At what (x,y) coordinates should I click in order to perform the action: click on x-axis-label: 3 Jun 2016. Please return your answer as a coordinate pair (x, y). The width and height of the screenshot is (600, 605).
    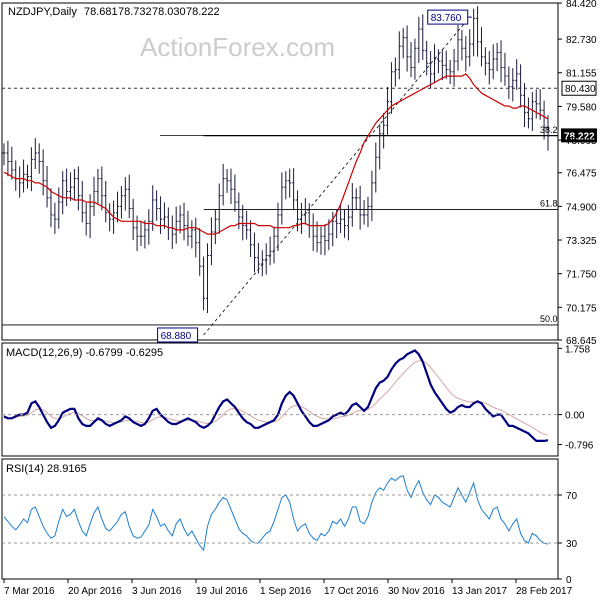
    Looking at the image, I should click on (157, 591).